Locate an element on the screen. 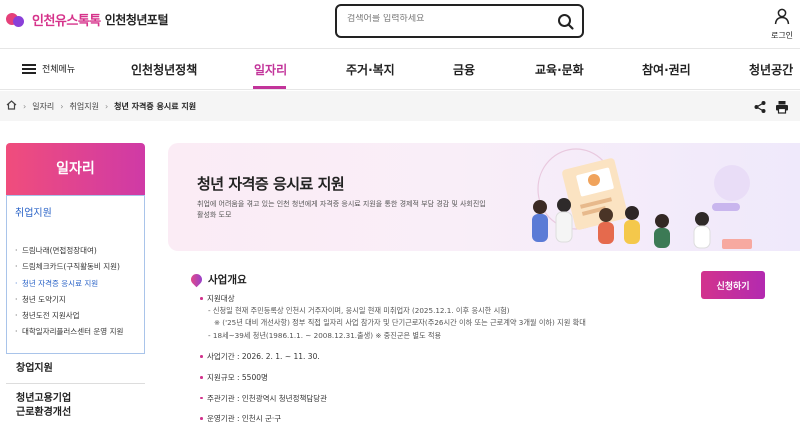 The image size is (800, 430). sidebar-sub-title: 취업지원 is located at coordinates (75, 224).